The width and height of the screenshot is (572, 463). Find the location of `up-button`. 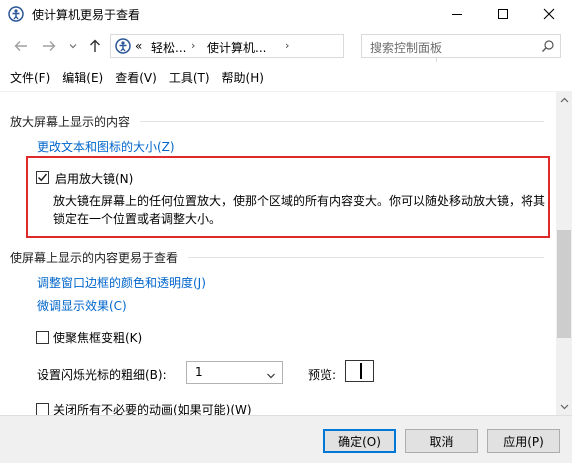

up-button is located at coordinates (95, 46).